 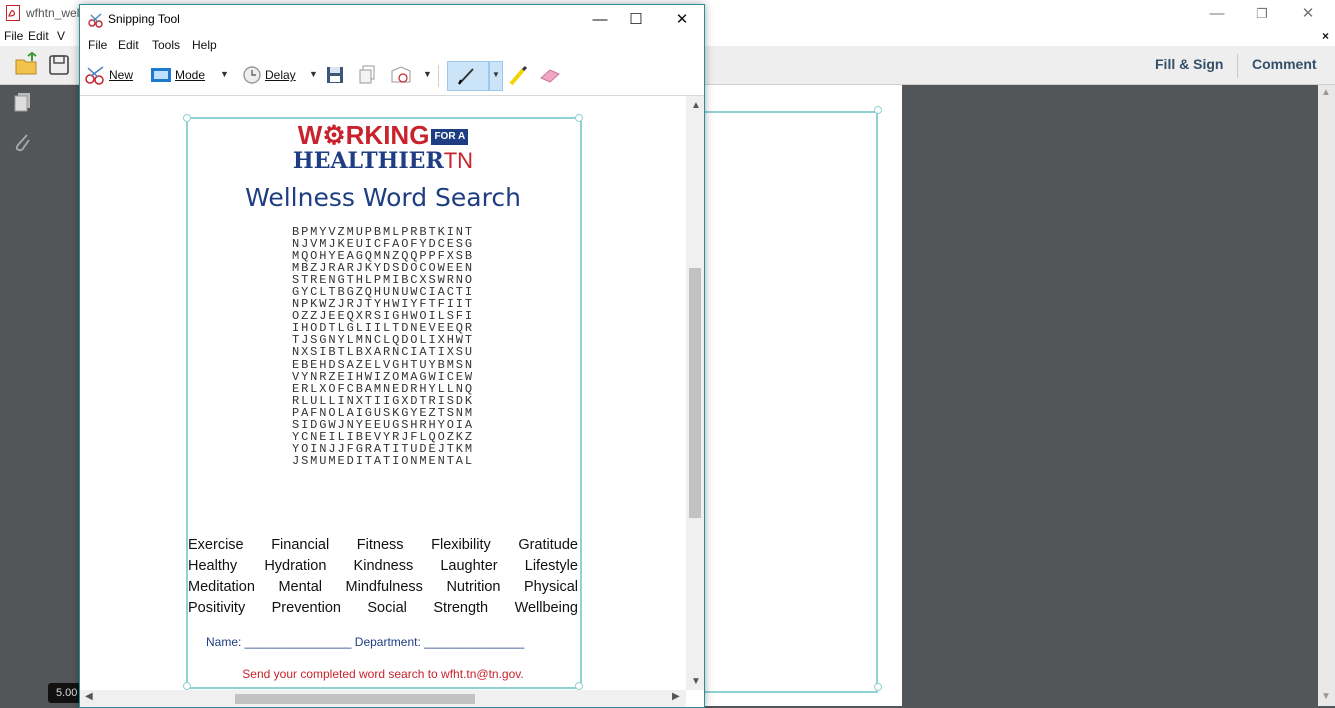 I want to click on word-item: Fitness, so click(x=380, y=545).